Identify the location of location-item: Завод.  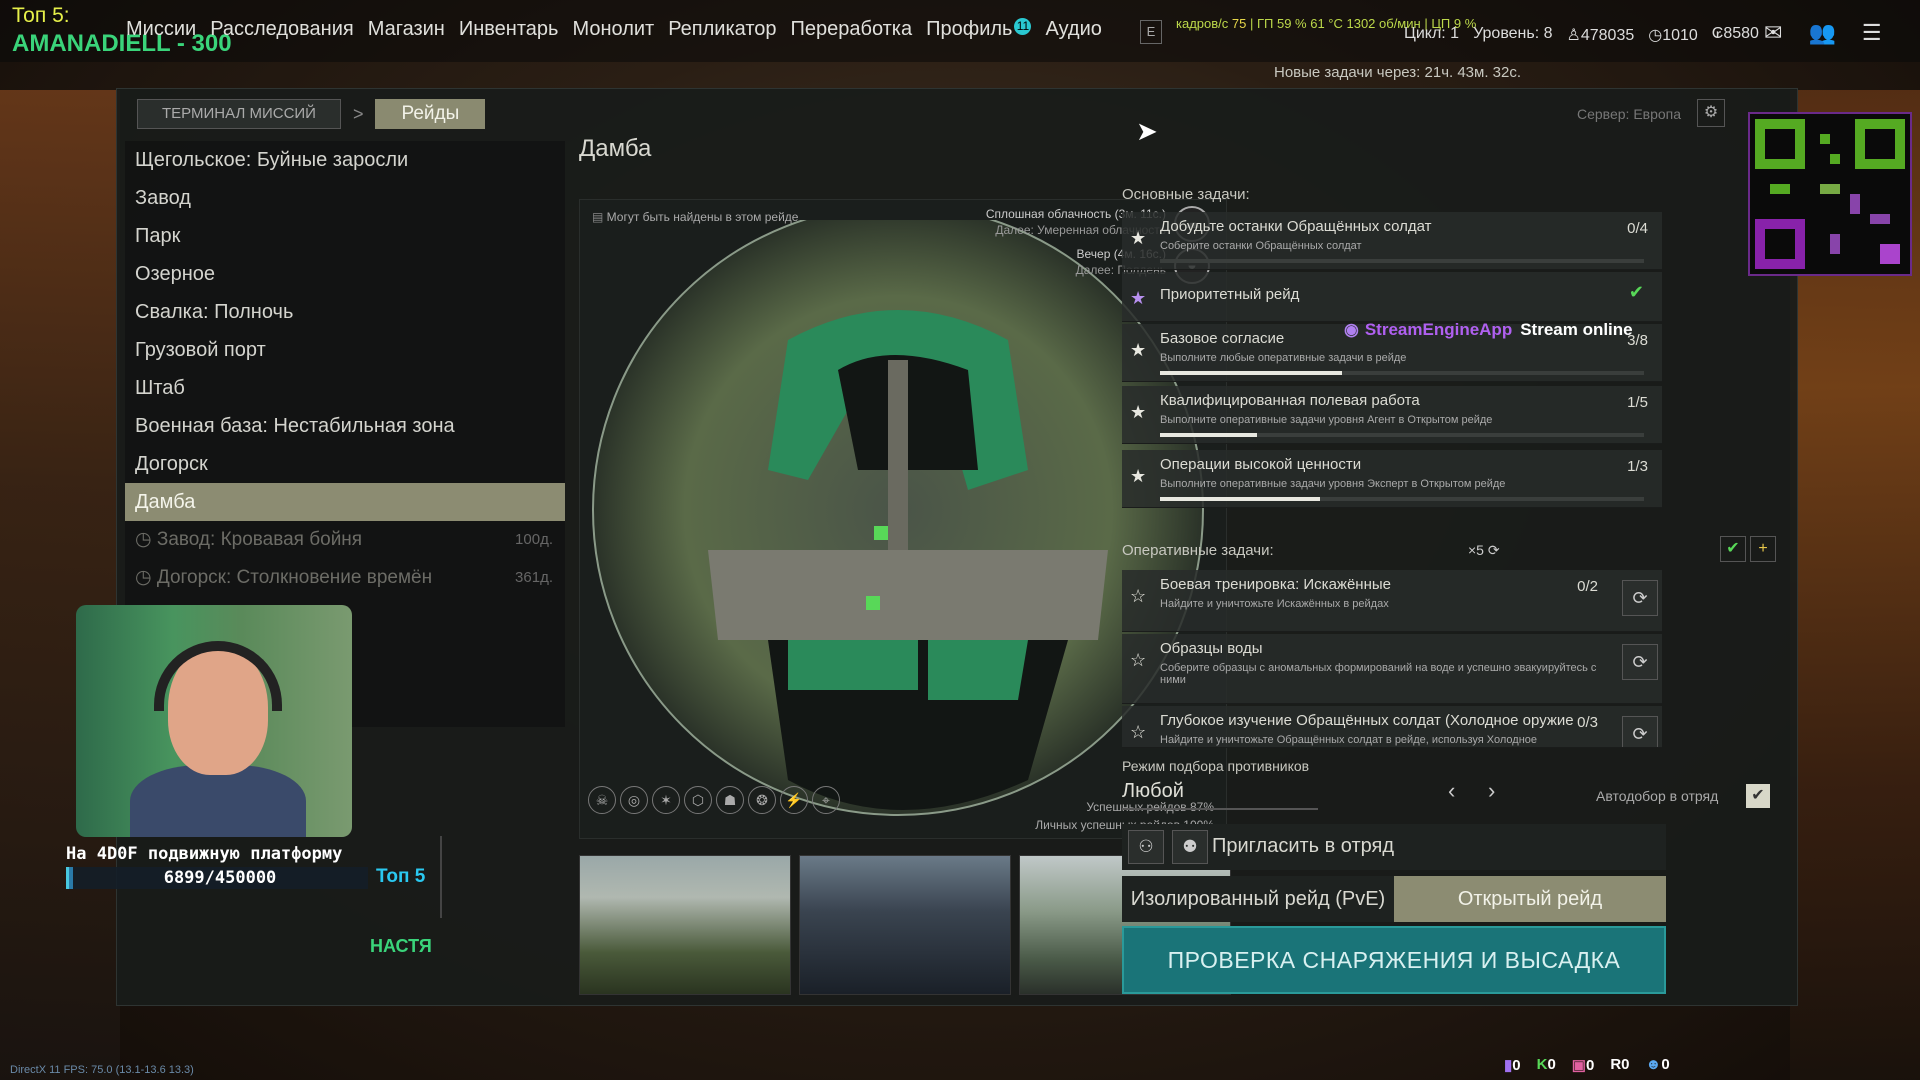
(345, 198).